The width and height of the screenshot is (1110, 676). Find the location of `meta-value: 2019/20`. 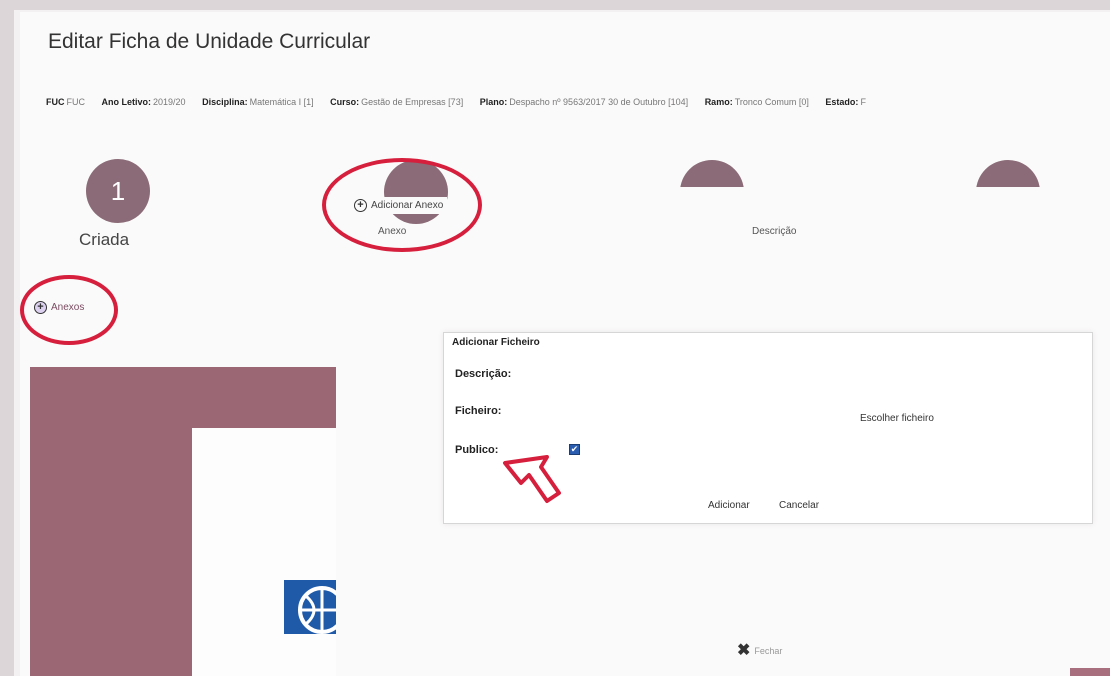

meta-value: 2019/20 is located at coordinates (169, 102).